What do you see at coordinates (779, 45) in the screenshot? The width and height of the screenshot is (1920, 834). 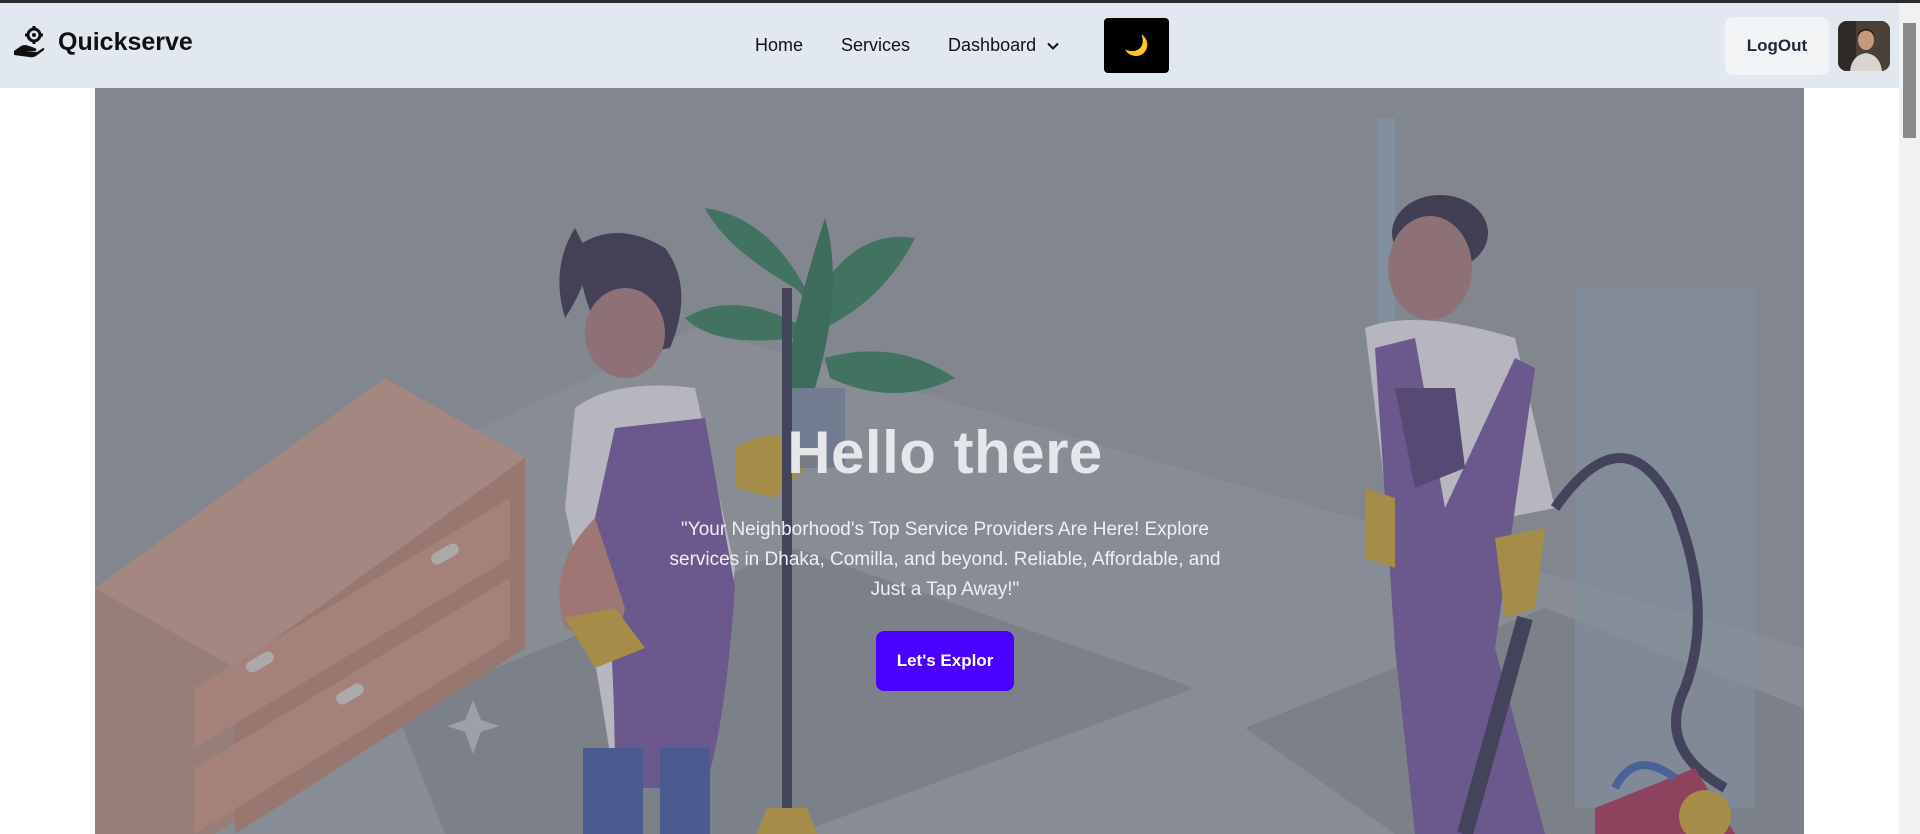 I see `nav-home-link: Home` at bounding box center [779, 45].